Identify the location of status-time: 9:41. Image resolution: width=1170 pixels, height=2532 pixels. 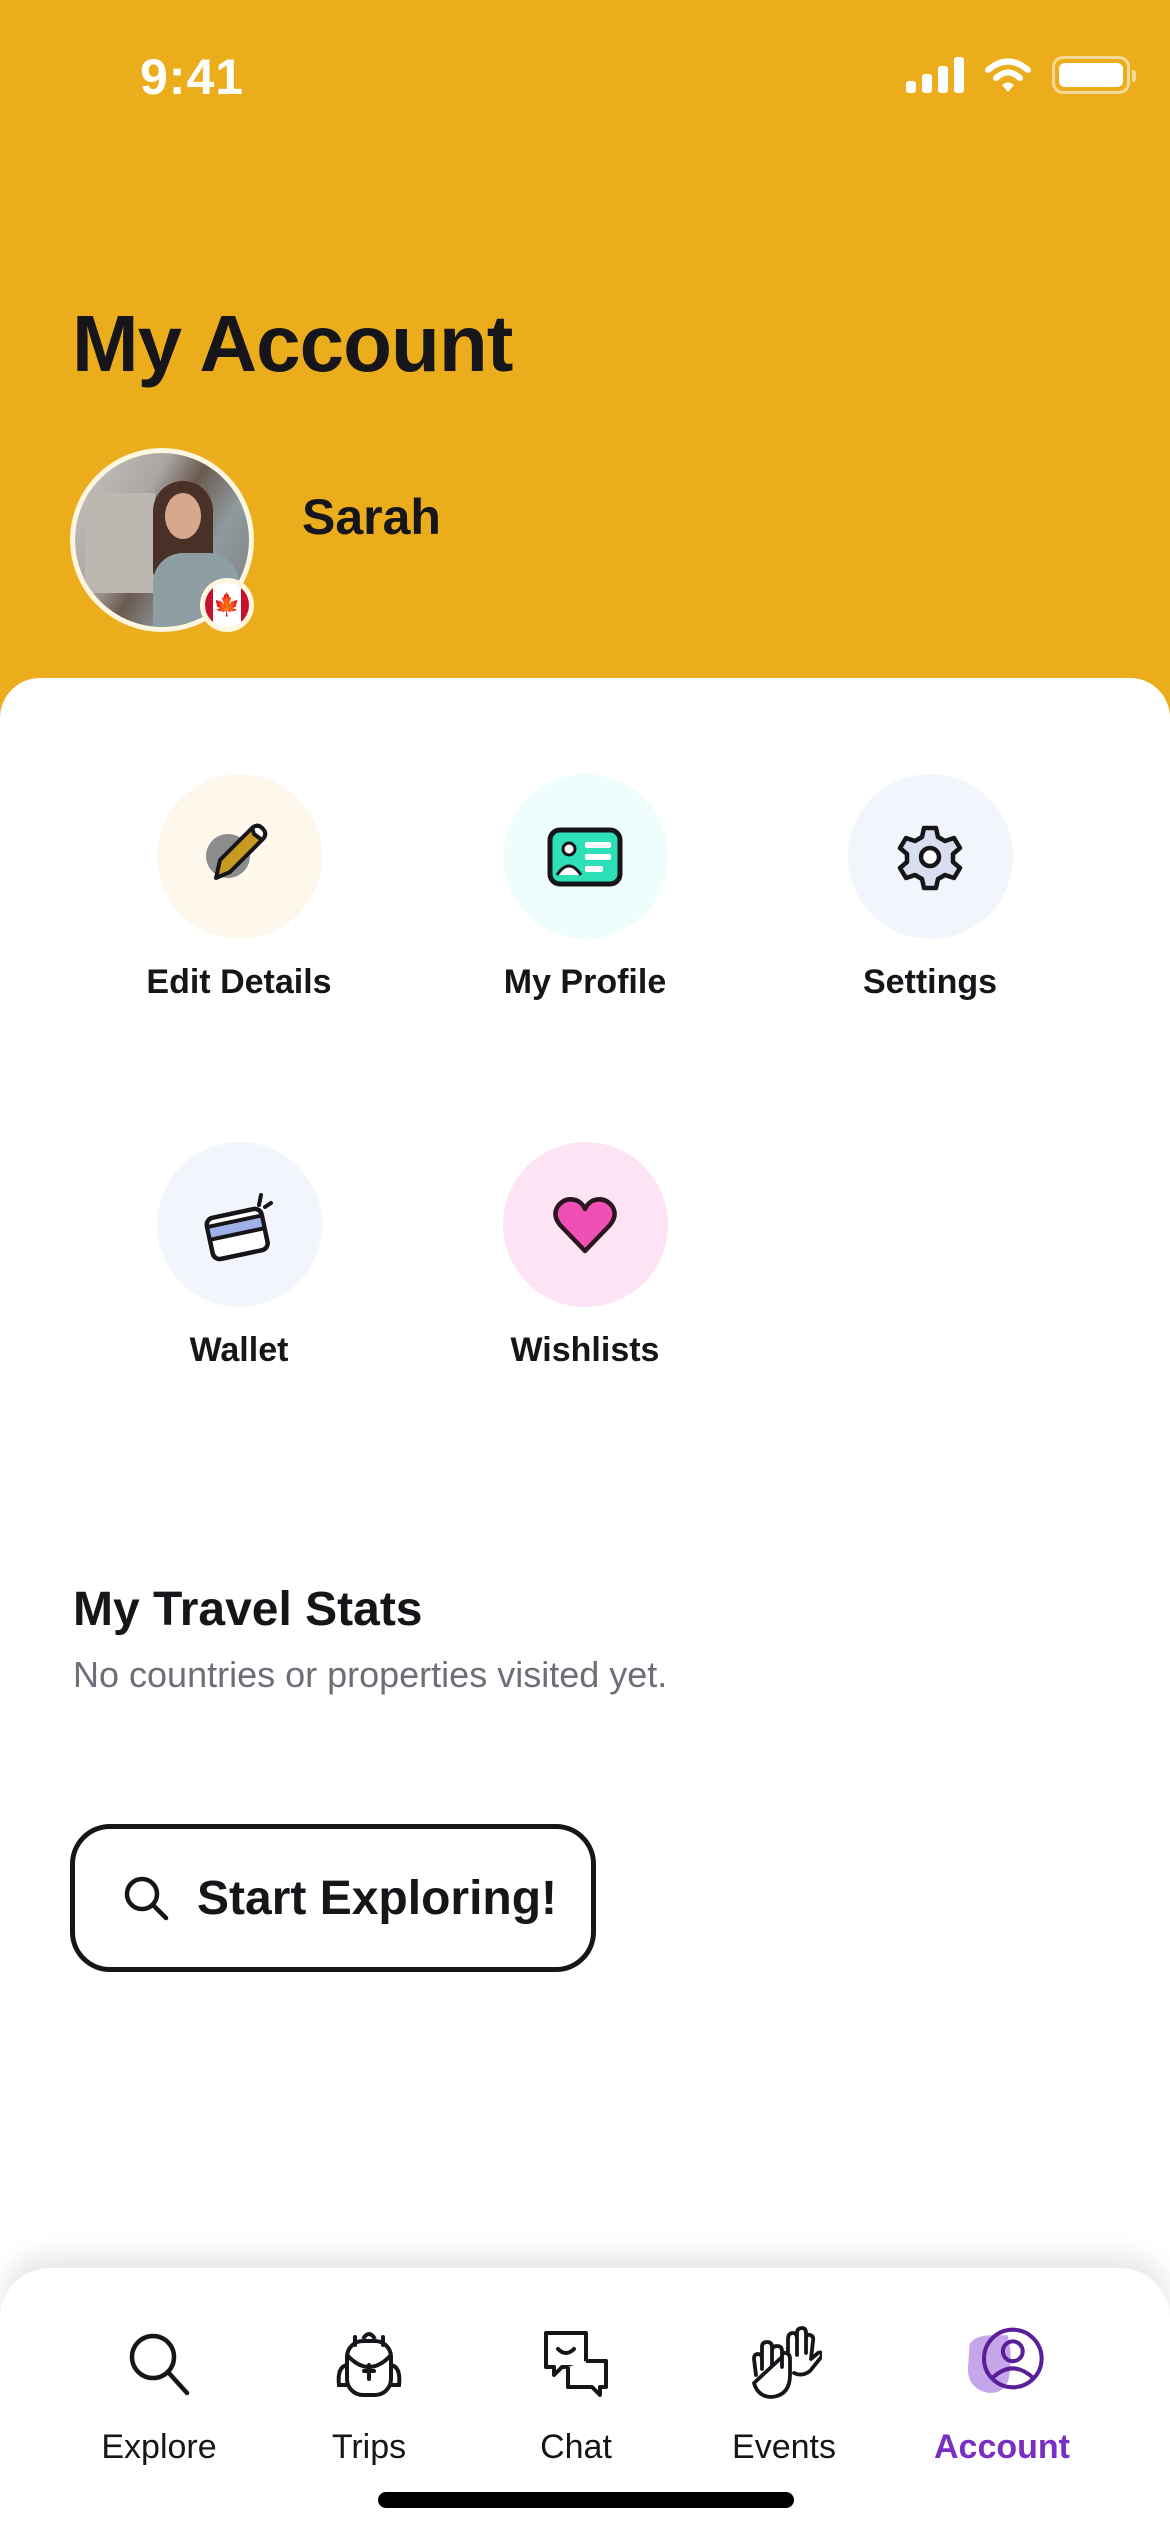
(192, 77).